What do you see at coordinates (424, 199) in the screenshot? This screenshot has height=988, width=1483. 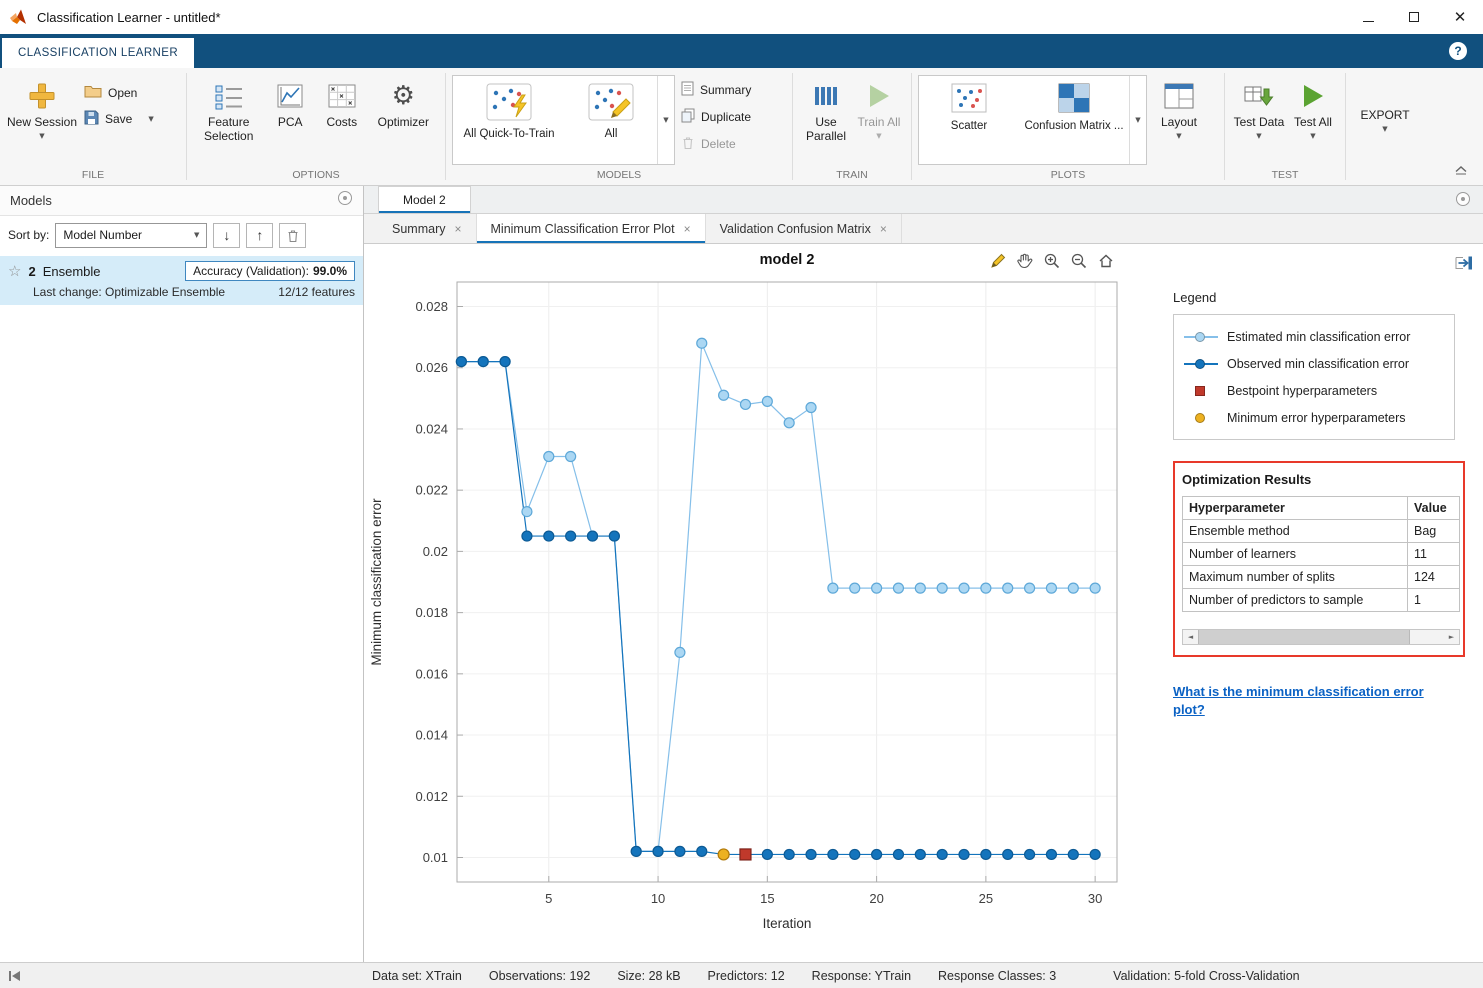 I see `tab-model-2: Model 2` at bounding box center [424, 199].